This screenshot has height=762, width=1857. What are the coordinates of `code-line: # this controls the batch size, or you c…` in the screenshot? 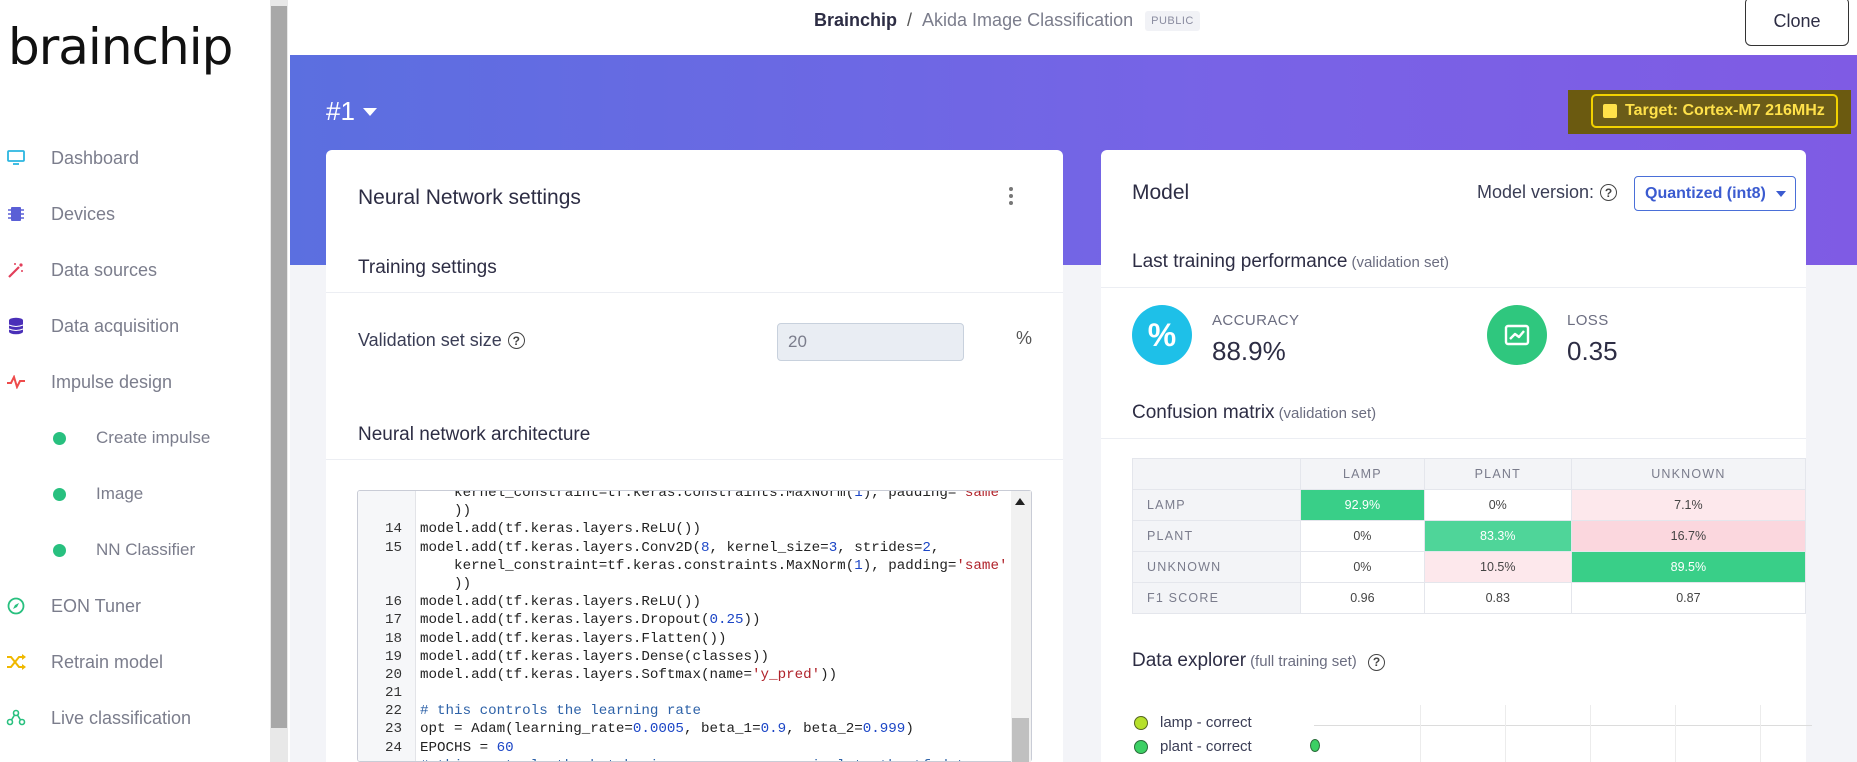 It's located at (683, 759).